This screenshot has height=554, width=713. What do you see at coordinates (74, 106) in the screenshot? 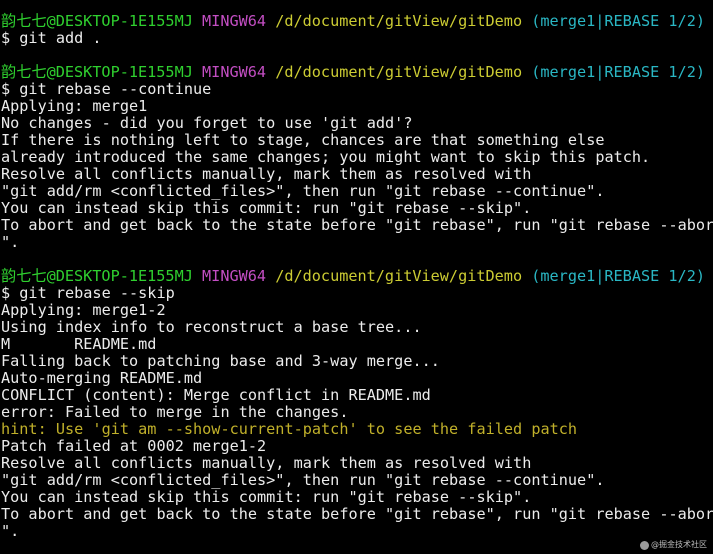
I see `output-line: Applying: merge1` at bounding box center [74, 106].